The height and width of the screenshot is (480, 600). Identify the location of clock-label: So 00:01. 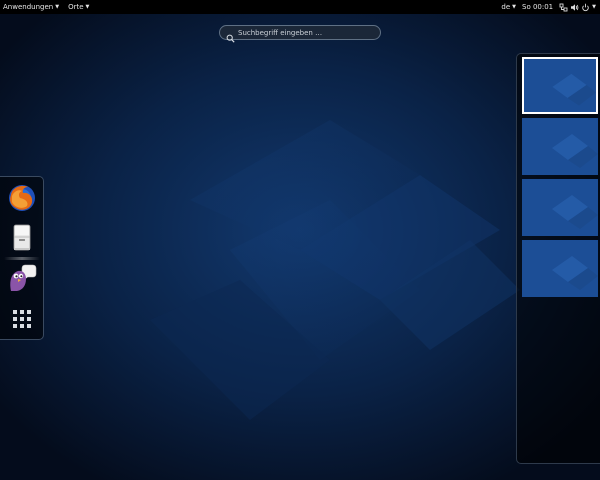
(538, 7).